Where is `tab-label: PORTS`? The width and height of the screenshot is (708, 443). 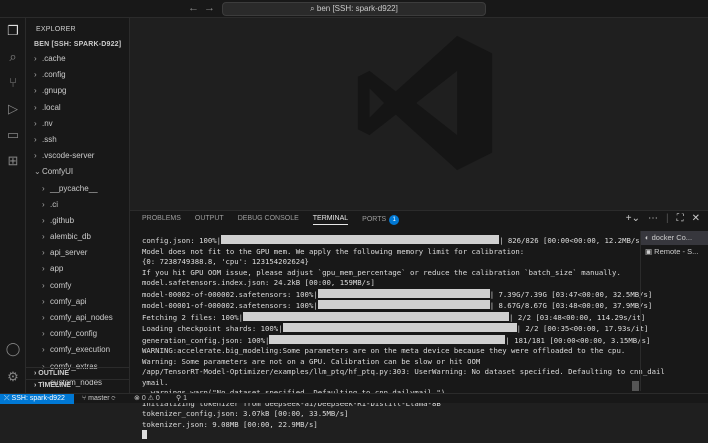 tab-label: PORTS is located at coordinates (374, 219).